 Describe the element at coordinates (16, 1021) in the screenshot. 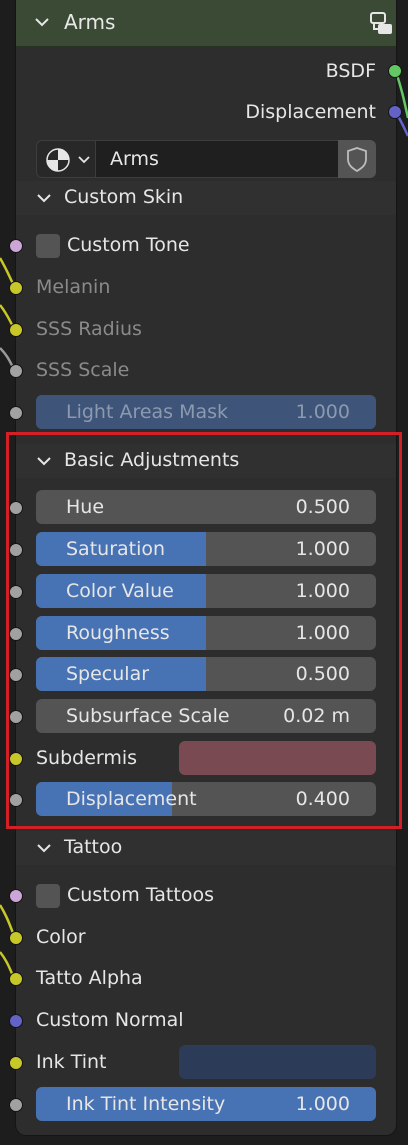

I see `custom-normal-socket` at that location.